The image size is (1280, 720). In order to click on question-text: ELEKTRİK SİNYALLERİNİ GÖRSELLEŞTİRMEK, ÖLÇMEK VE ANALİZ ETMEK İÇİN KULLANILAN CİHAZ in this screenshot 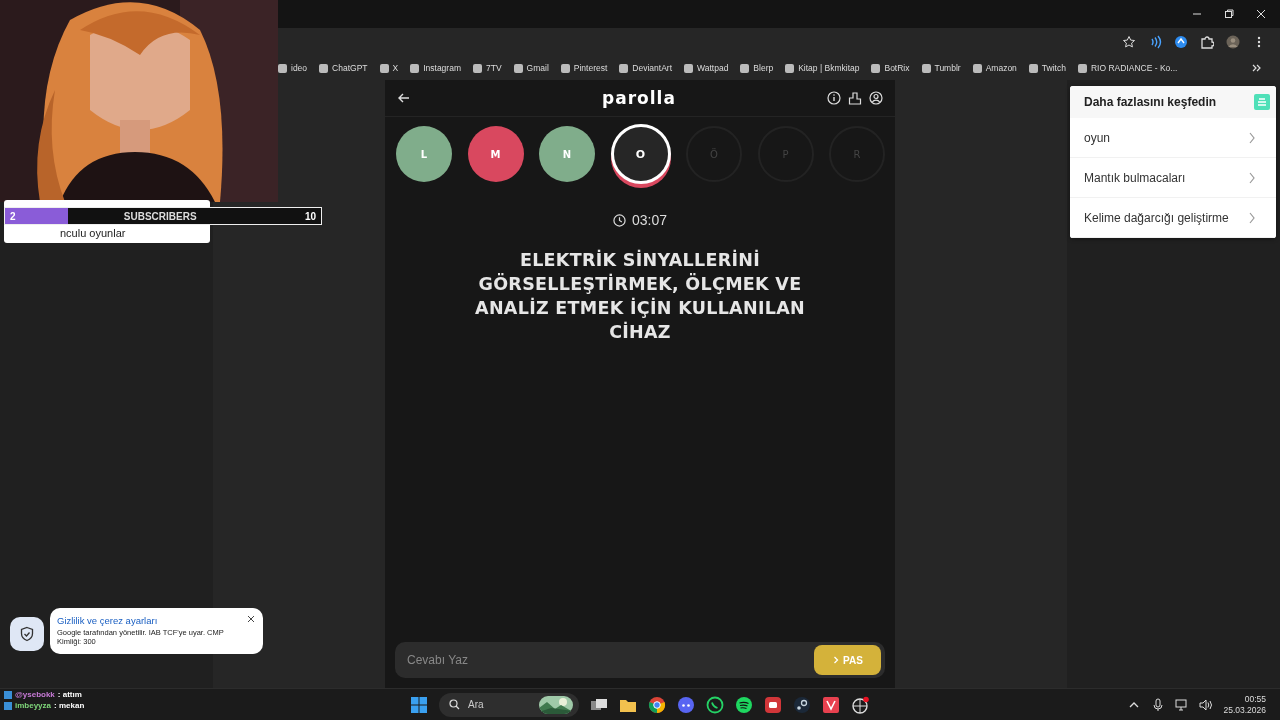, I will do `click(640, 296)`.